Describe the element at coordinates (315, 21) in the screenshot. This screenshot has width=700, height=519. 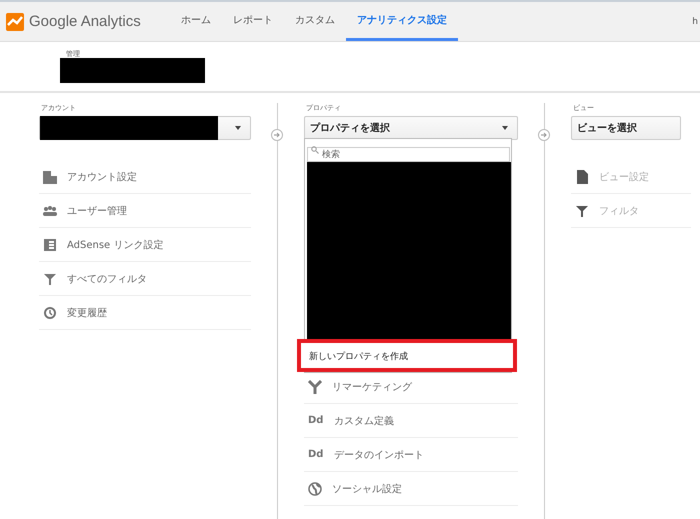
I see `nav-tab: カスタム` at that location.